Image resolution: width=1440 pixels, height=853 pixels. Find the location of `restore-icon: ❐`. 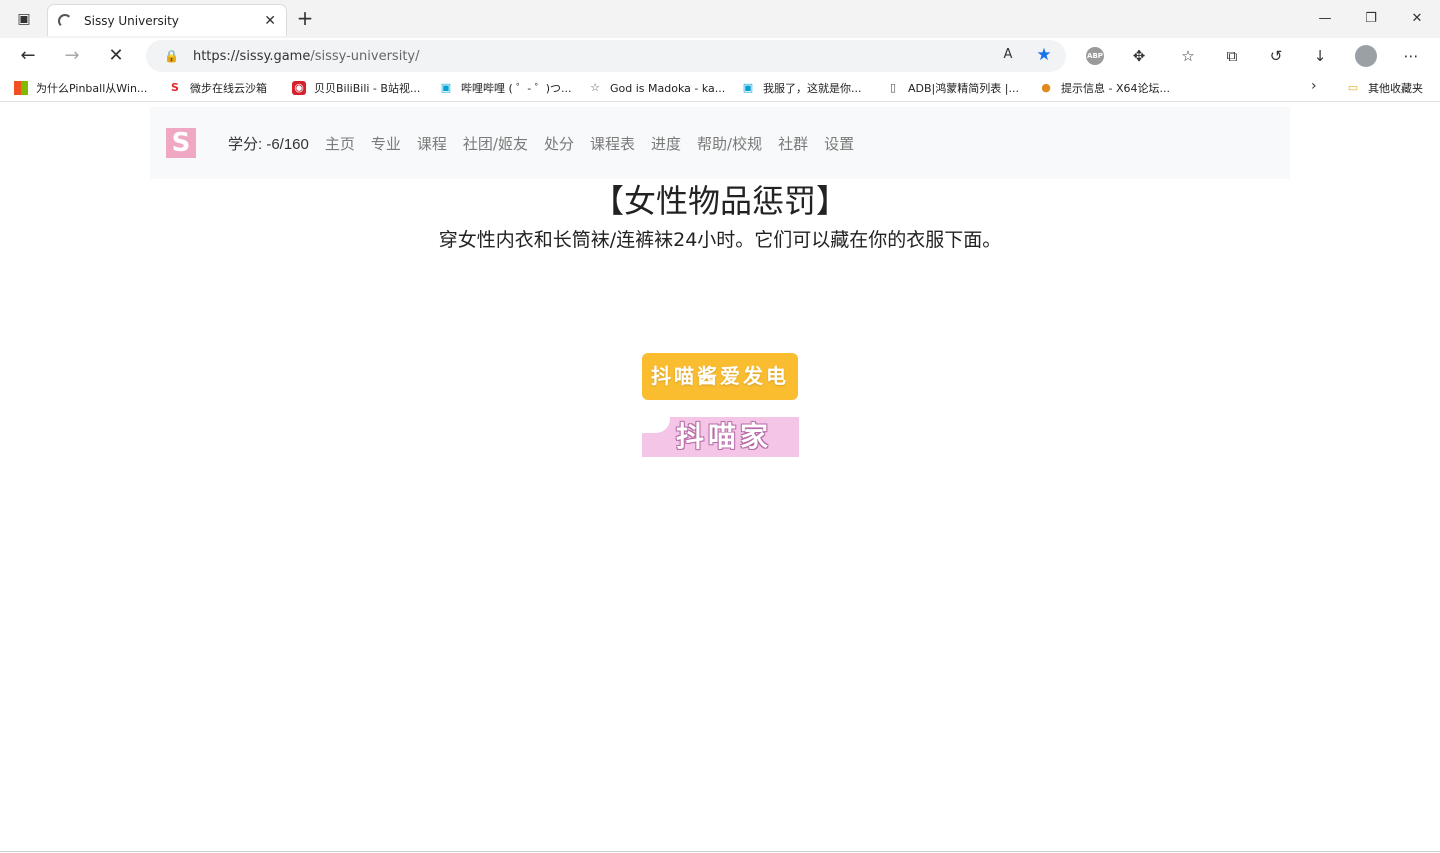

restore-icon: ❐ is located at coordinates (1371, 19).